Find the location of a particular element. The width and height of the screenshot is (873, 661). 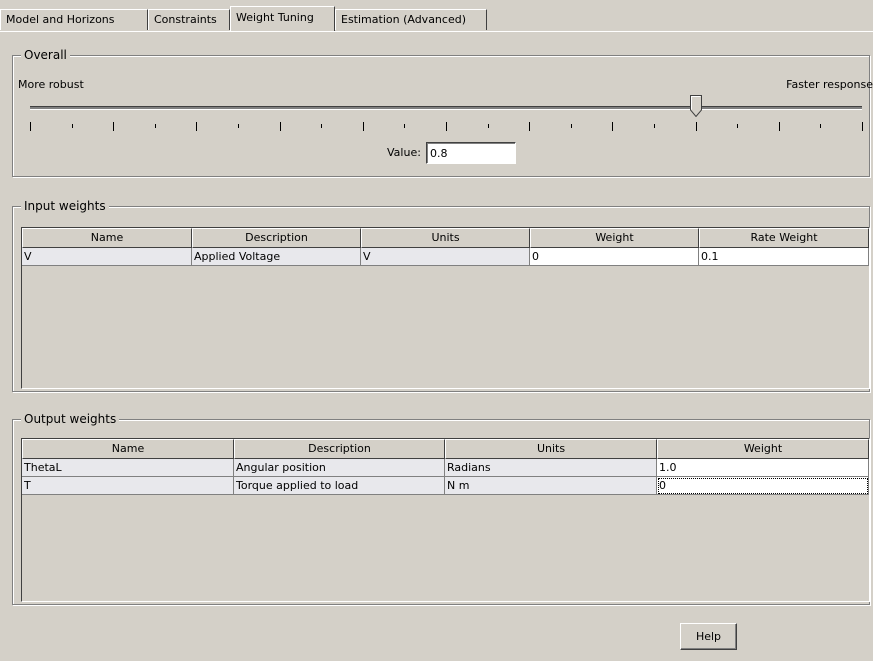

cell-units: V is located at coordinates (445, 257).